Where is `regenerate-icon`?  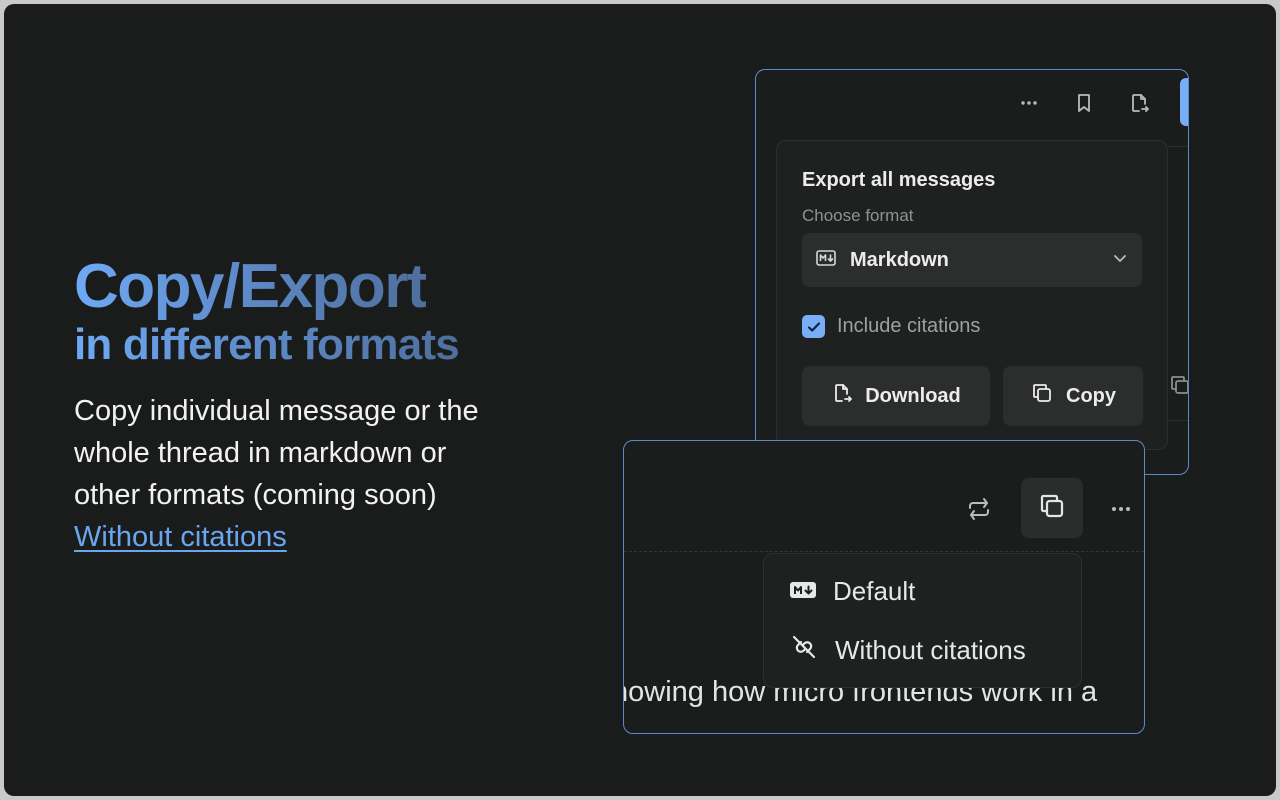 regenerate-icon is located at coordinates (979, 509).